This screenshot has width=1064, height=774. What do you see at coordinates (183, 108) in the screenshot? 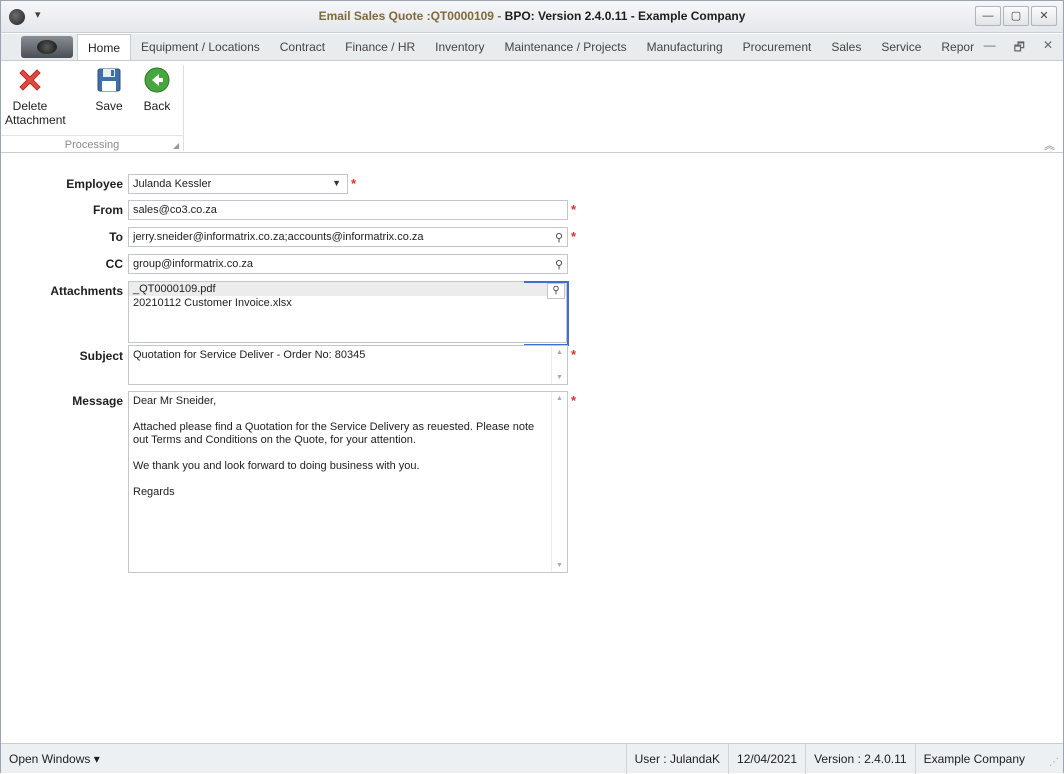
I see `ribbon-group-separator` at bounding box center [183, 108].